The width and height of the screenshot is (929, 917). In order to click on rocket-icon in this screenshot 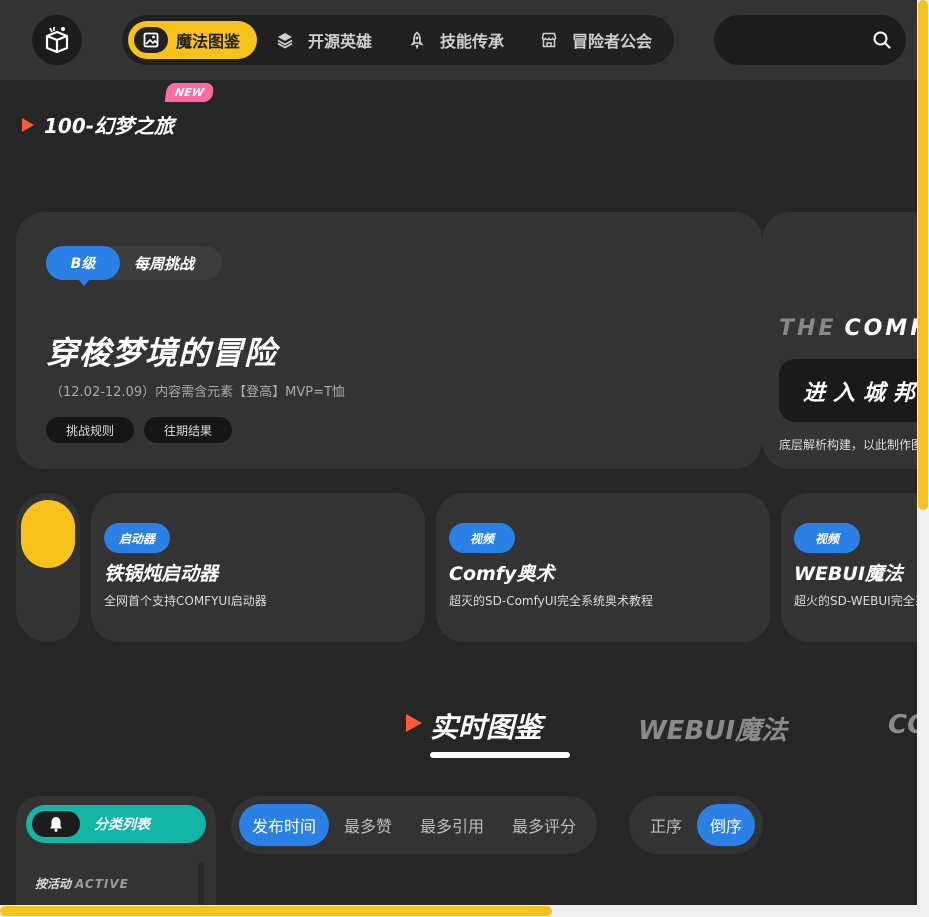, I will do `click(417, 40)`.